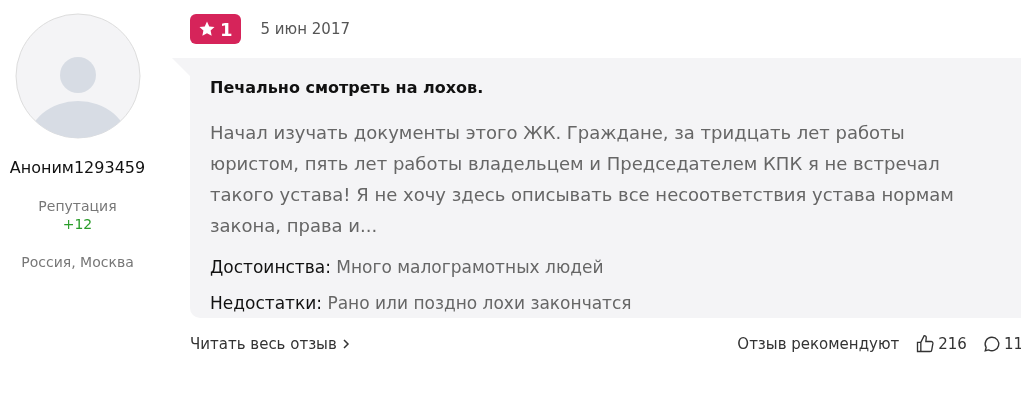 This screenshot has height=405, width=1021. Describe the element at coordinates (407, 267) in the screenshot. I see `review-pros: Достоинства: Много малограмотных людей` at that location.